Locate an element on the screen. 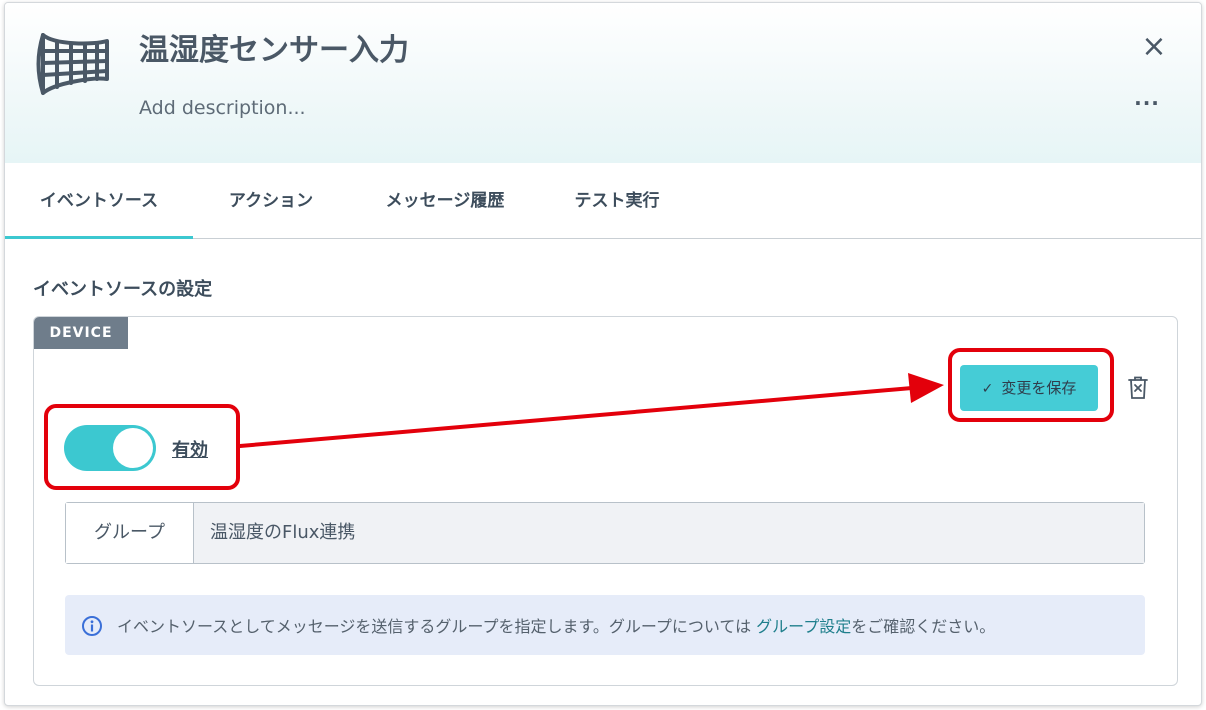 Image resolution: width=1206 pixels, height=710 pixels. page-title: 温湿度センサー入力 is located at coordinates (274, 47).